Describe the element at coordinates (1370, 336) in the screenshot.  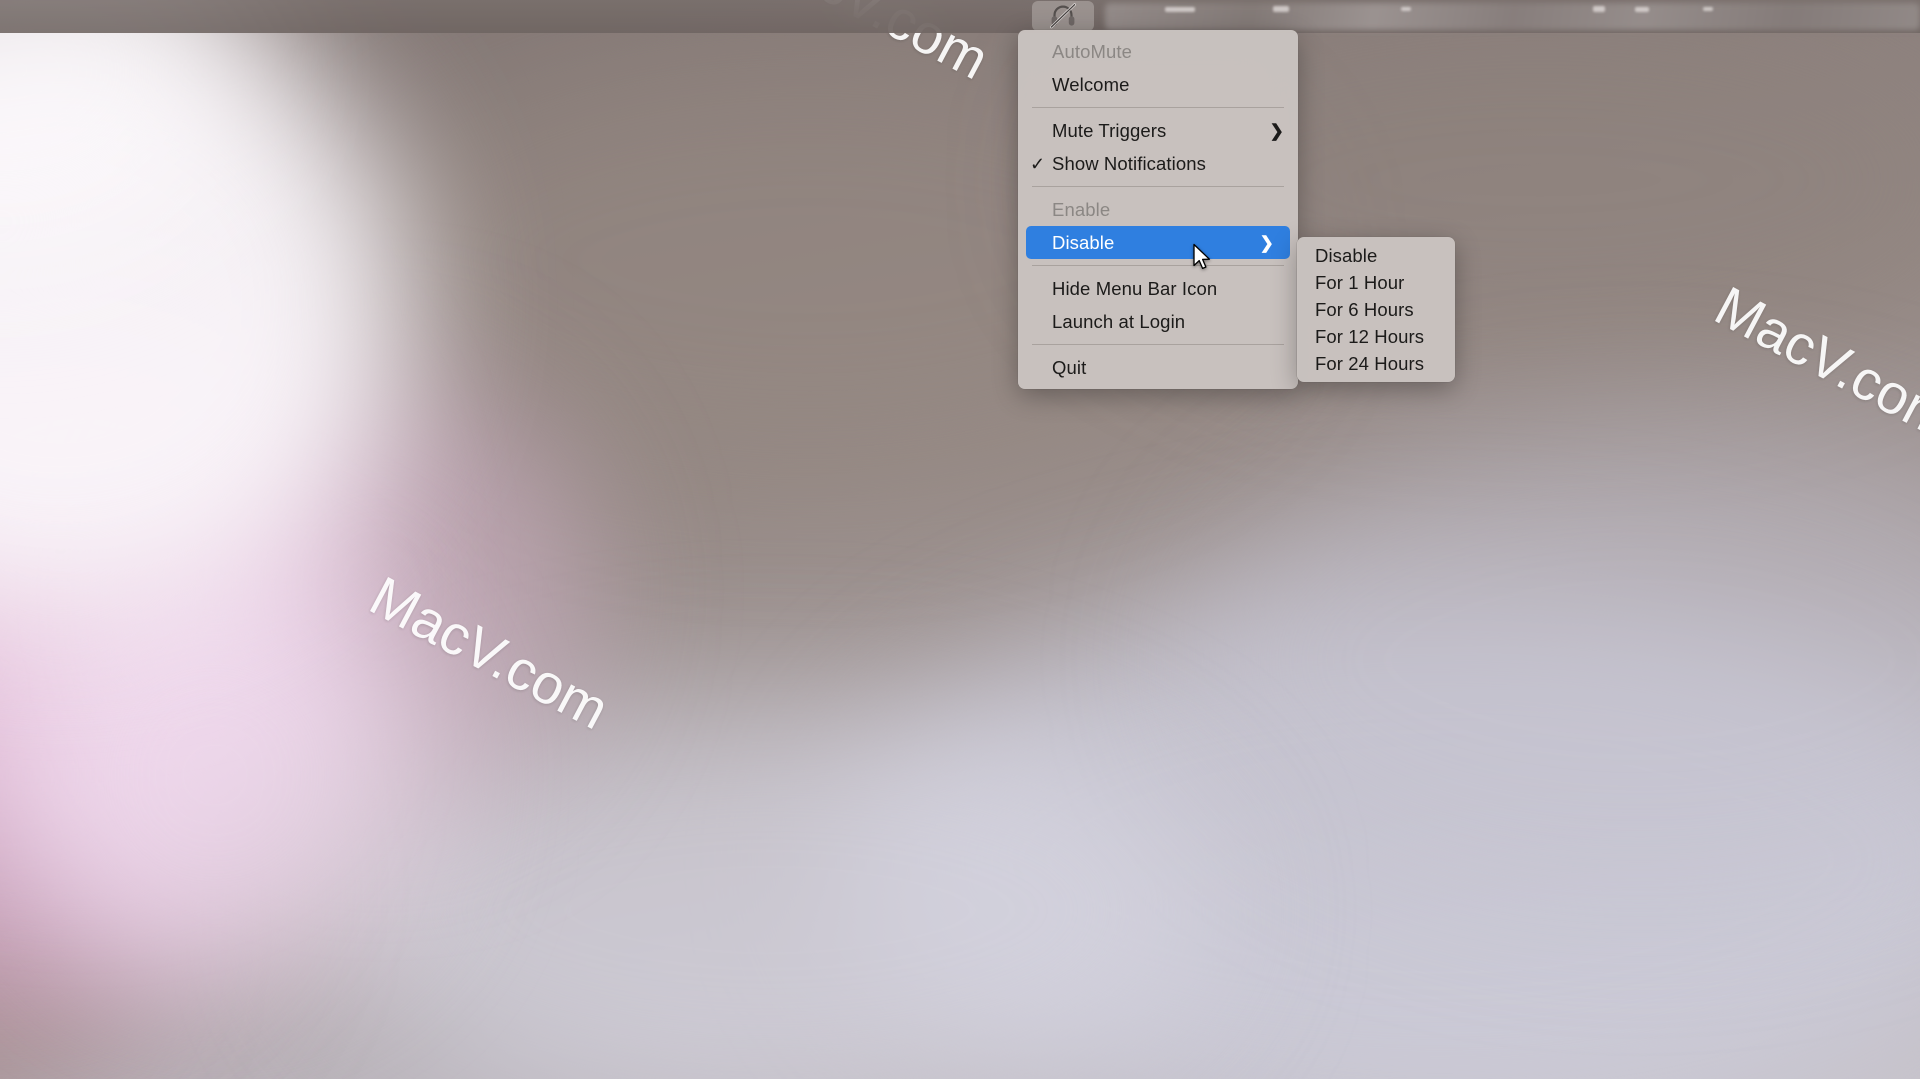
I see `menu-item-label: For 12 Hours` at that location.